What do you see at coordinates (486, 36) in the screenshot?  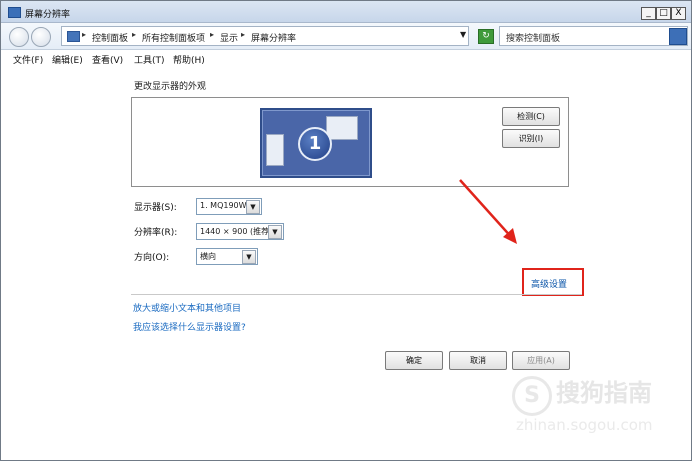 I see `refresh-button: ↻` at bounding box center [486, 36].